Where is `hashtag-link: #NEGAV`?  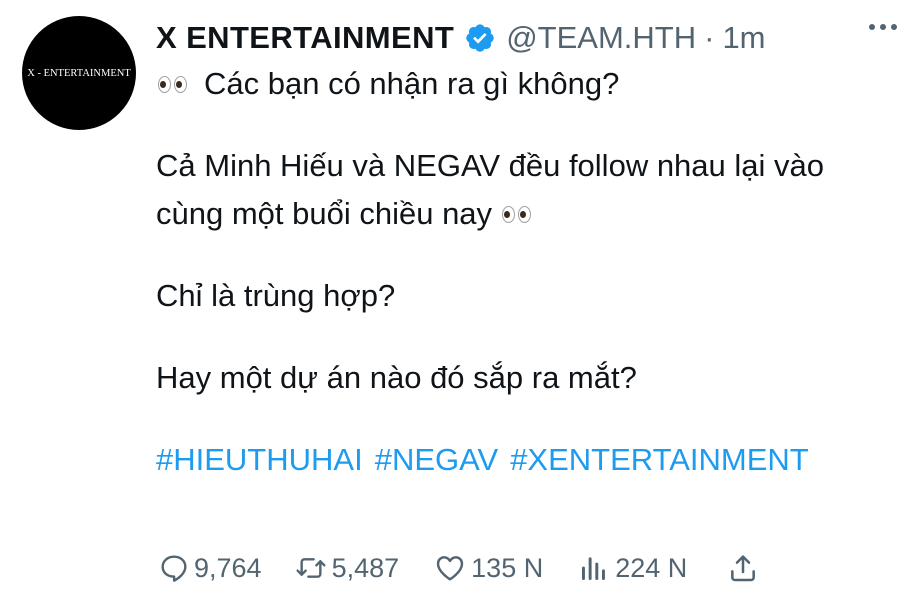
hashtag-link: #NEGAV is located at coordinates (436, 460).